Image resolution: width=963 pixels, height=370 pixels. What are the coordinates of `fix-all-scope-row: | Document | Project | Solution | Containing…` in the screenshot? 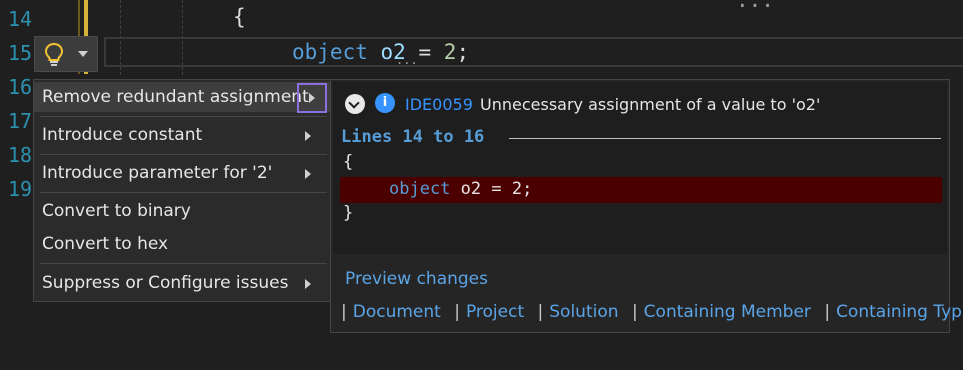 It's located at (652, 312).